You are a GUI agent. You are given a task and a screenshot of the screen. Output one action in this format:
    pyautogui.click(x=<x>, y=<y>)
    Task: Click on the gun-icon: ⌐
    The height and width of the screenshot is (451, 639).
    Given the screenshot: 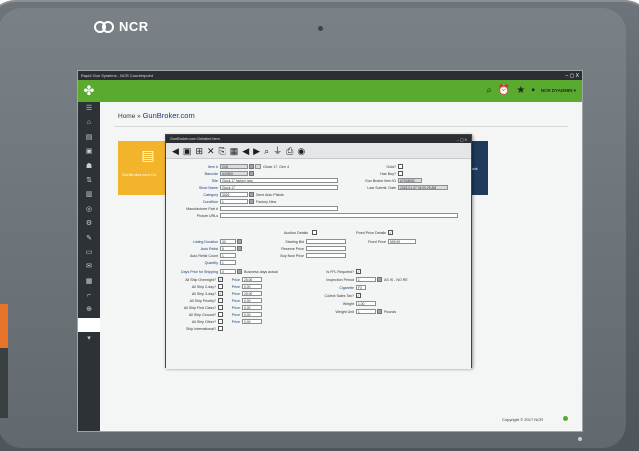 What is the action you would take?
    pyautogui.click(x=89, y=296)
    